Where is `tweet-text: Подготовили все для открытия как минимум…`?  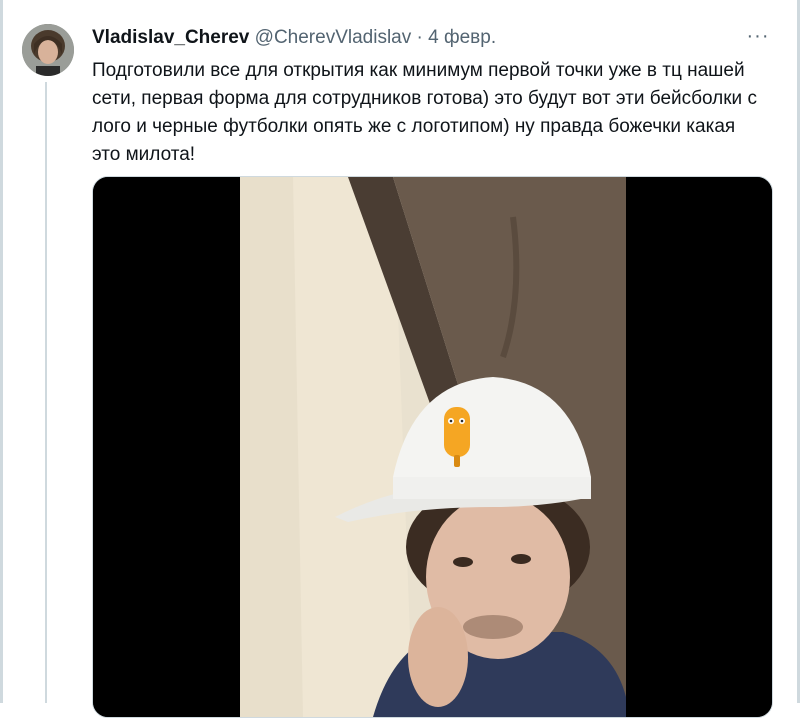 tweet-text: Подготовили все для открытия как минимум… is located at coordinates (424, 112).